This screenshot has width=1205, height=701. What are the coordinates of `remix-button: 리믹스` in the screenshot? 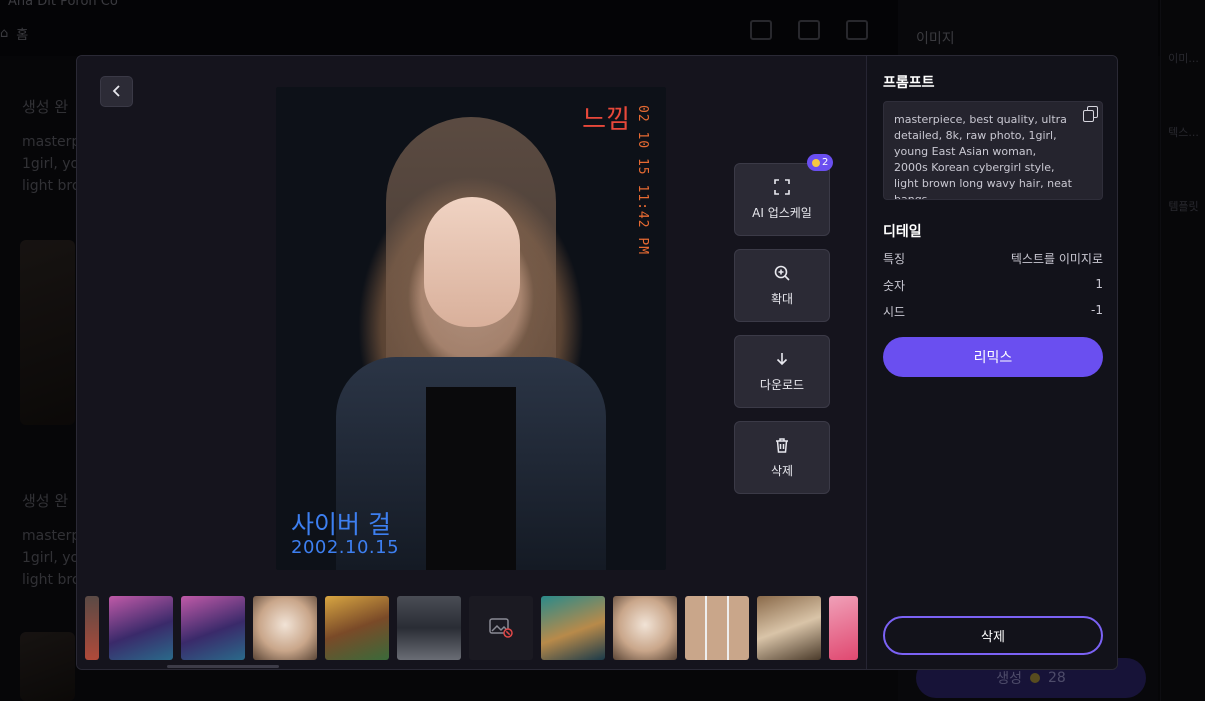 It's located at (993, 357).